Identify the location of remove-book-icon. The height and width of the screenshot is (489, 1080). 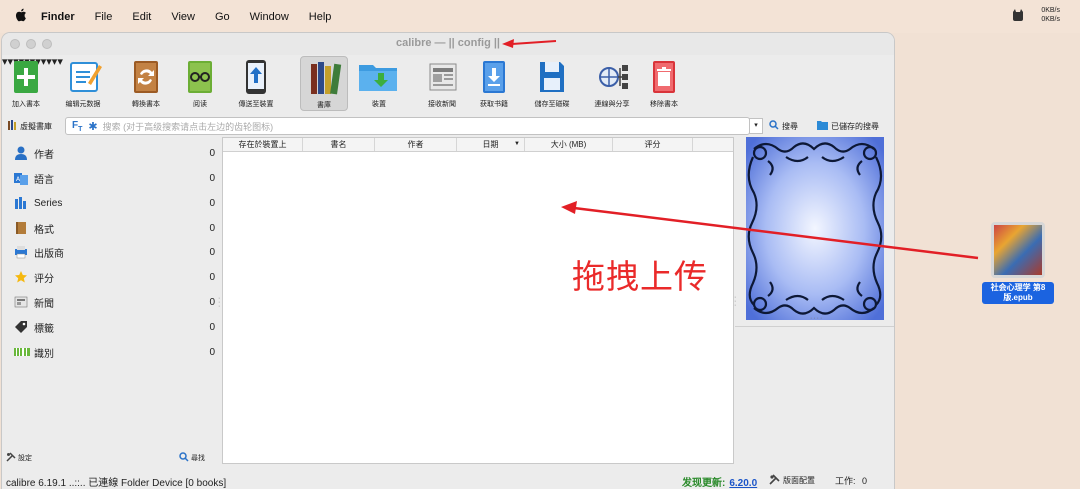
(664, 77).